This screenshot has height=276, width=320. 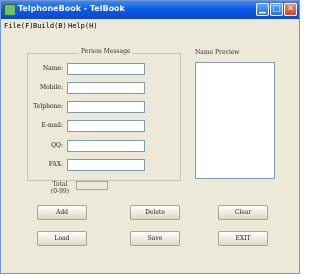 What do you see at coordinates (62, 212) in the screenshot?
I see `add-button: Add` at bounding box center [62, 212].